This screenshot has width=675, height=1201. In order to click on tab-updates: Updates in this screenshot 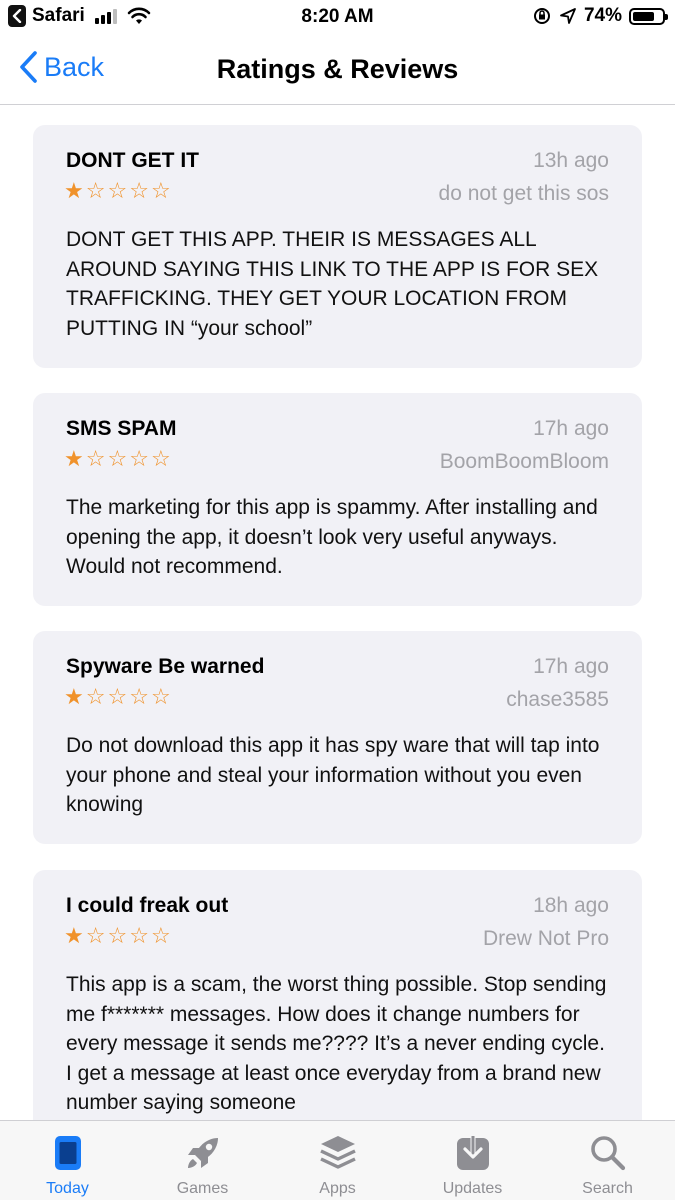, I will do `click(472, 1161)`.